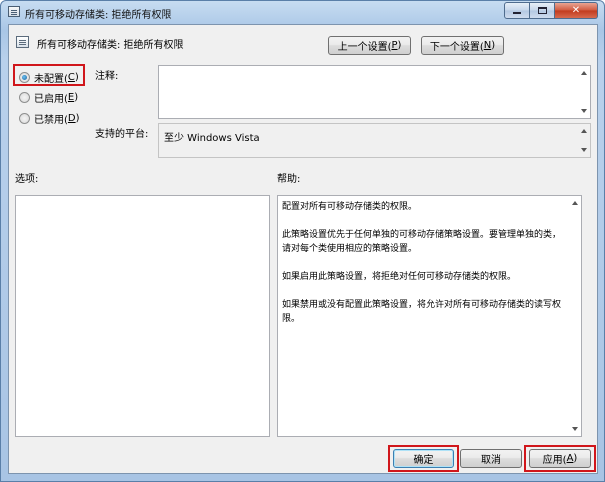 Image resolution: width=605 pixels, height=482 pixels. Describe the element at coordinates (122, 134) in the screenshot. I see `supported-platform-label: 支持的平台:` at that location.